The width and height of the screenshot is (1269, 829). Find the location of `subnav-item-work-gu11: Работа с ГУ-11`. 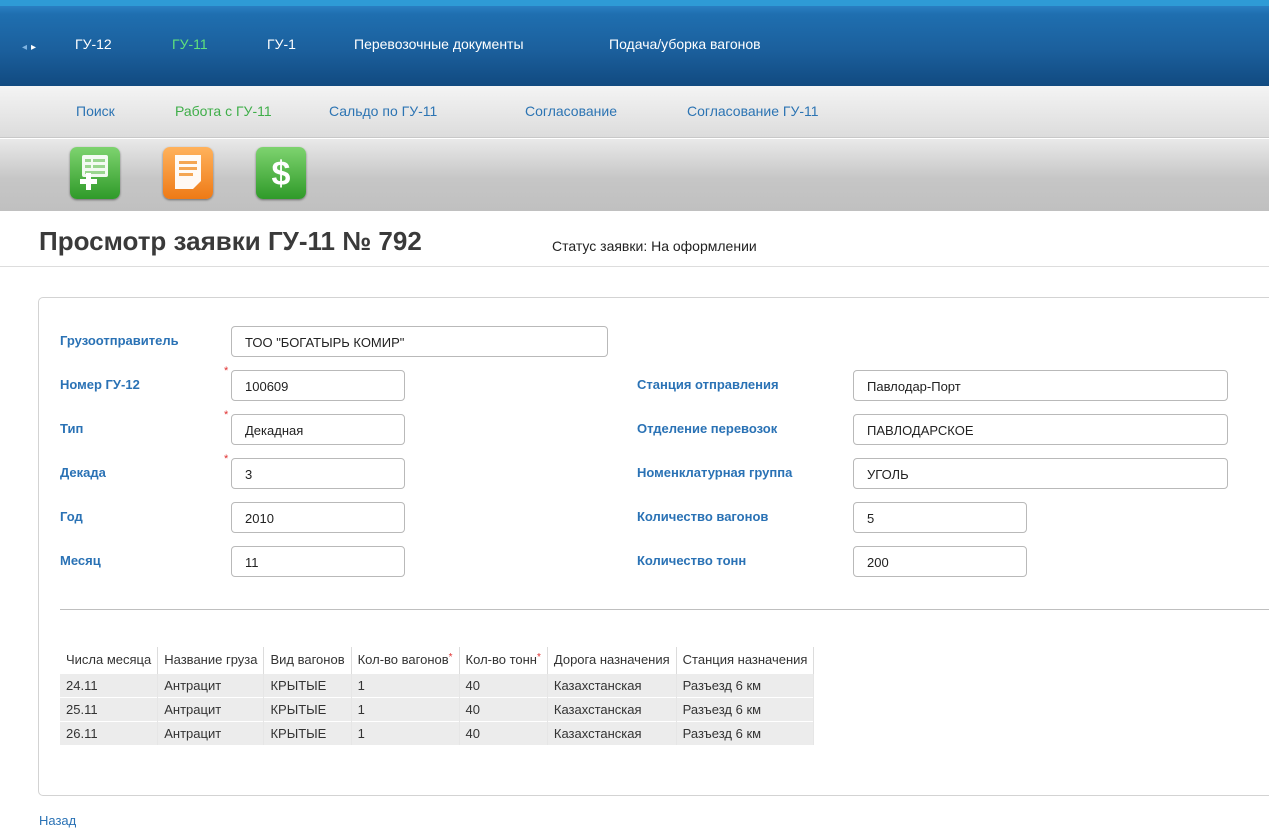

subnav-item-work-gu11: Работа с ГУ-11 is located at coordinates (223, 111).